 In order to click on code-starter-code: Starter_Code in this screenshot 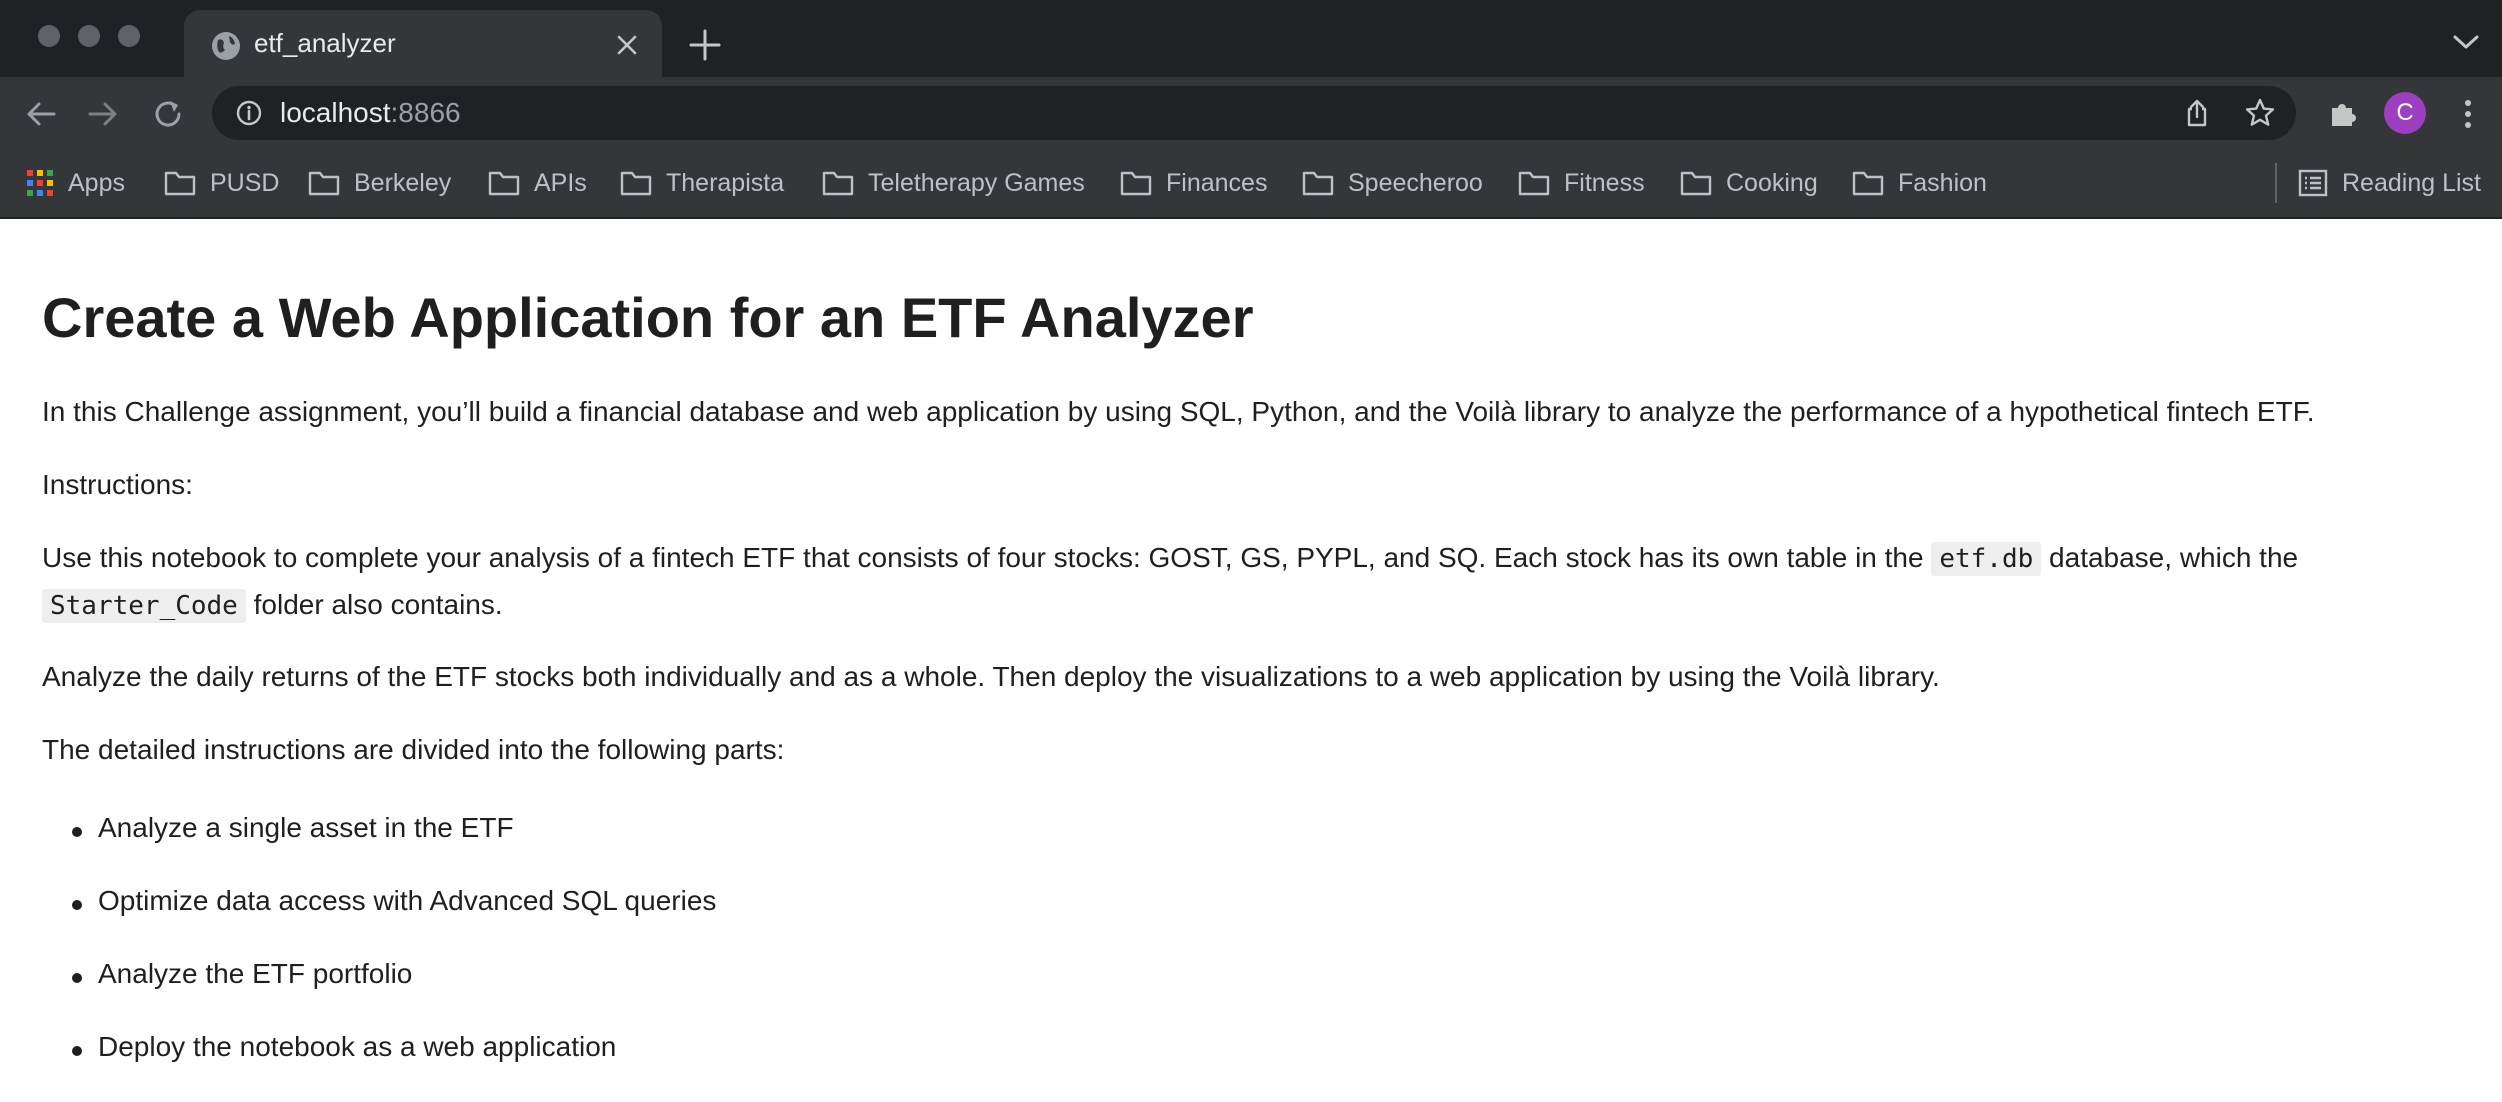, I will do `click(144, 606)`.